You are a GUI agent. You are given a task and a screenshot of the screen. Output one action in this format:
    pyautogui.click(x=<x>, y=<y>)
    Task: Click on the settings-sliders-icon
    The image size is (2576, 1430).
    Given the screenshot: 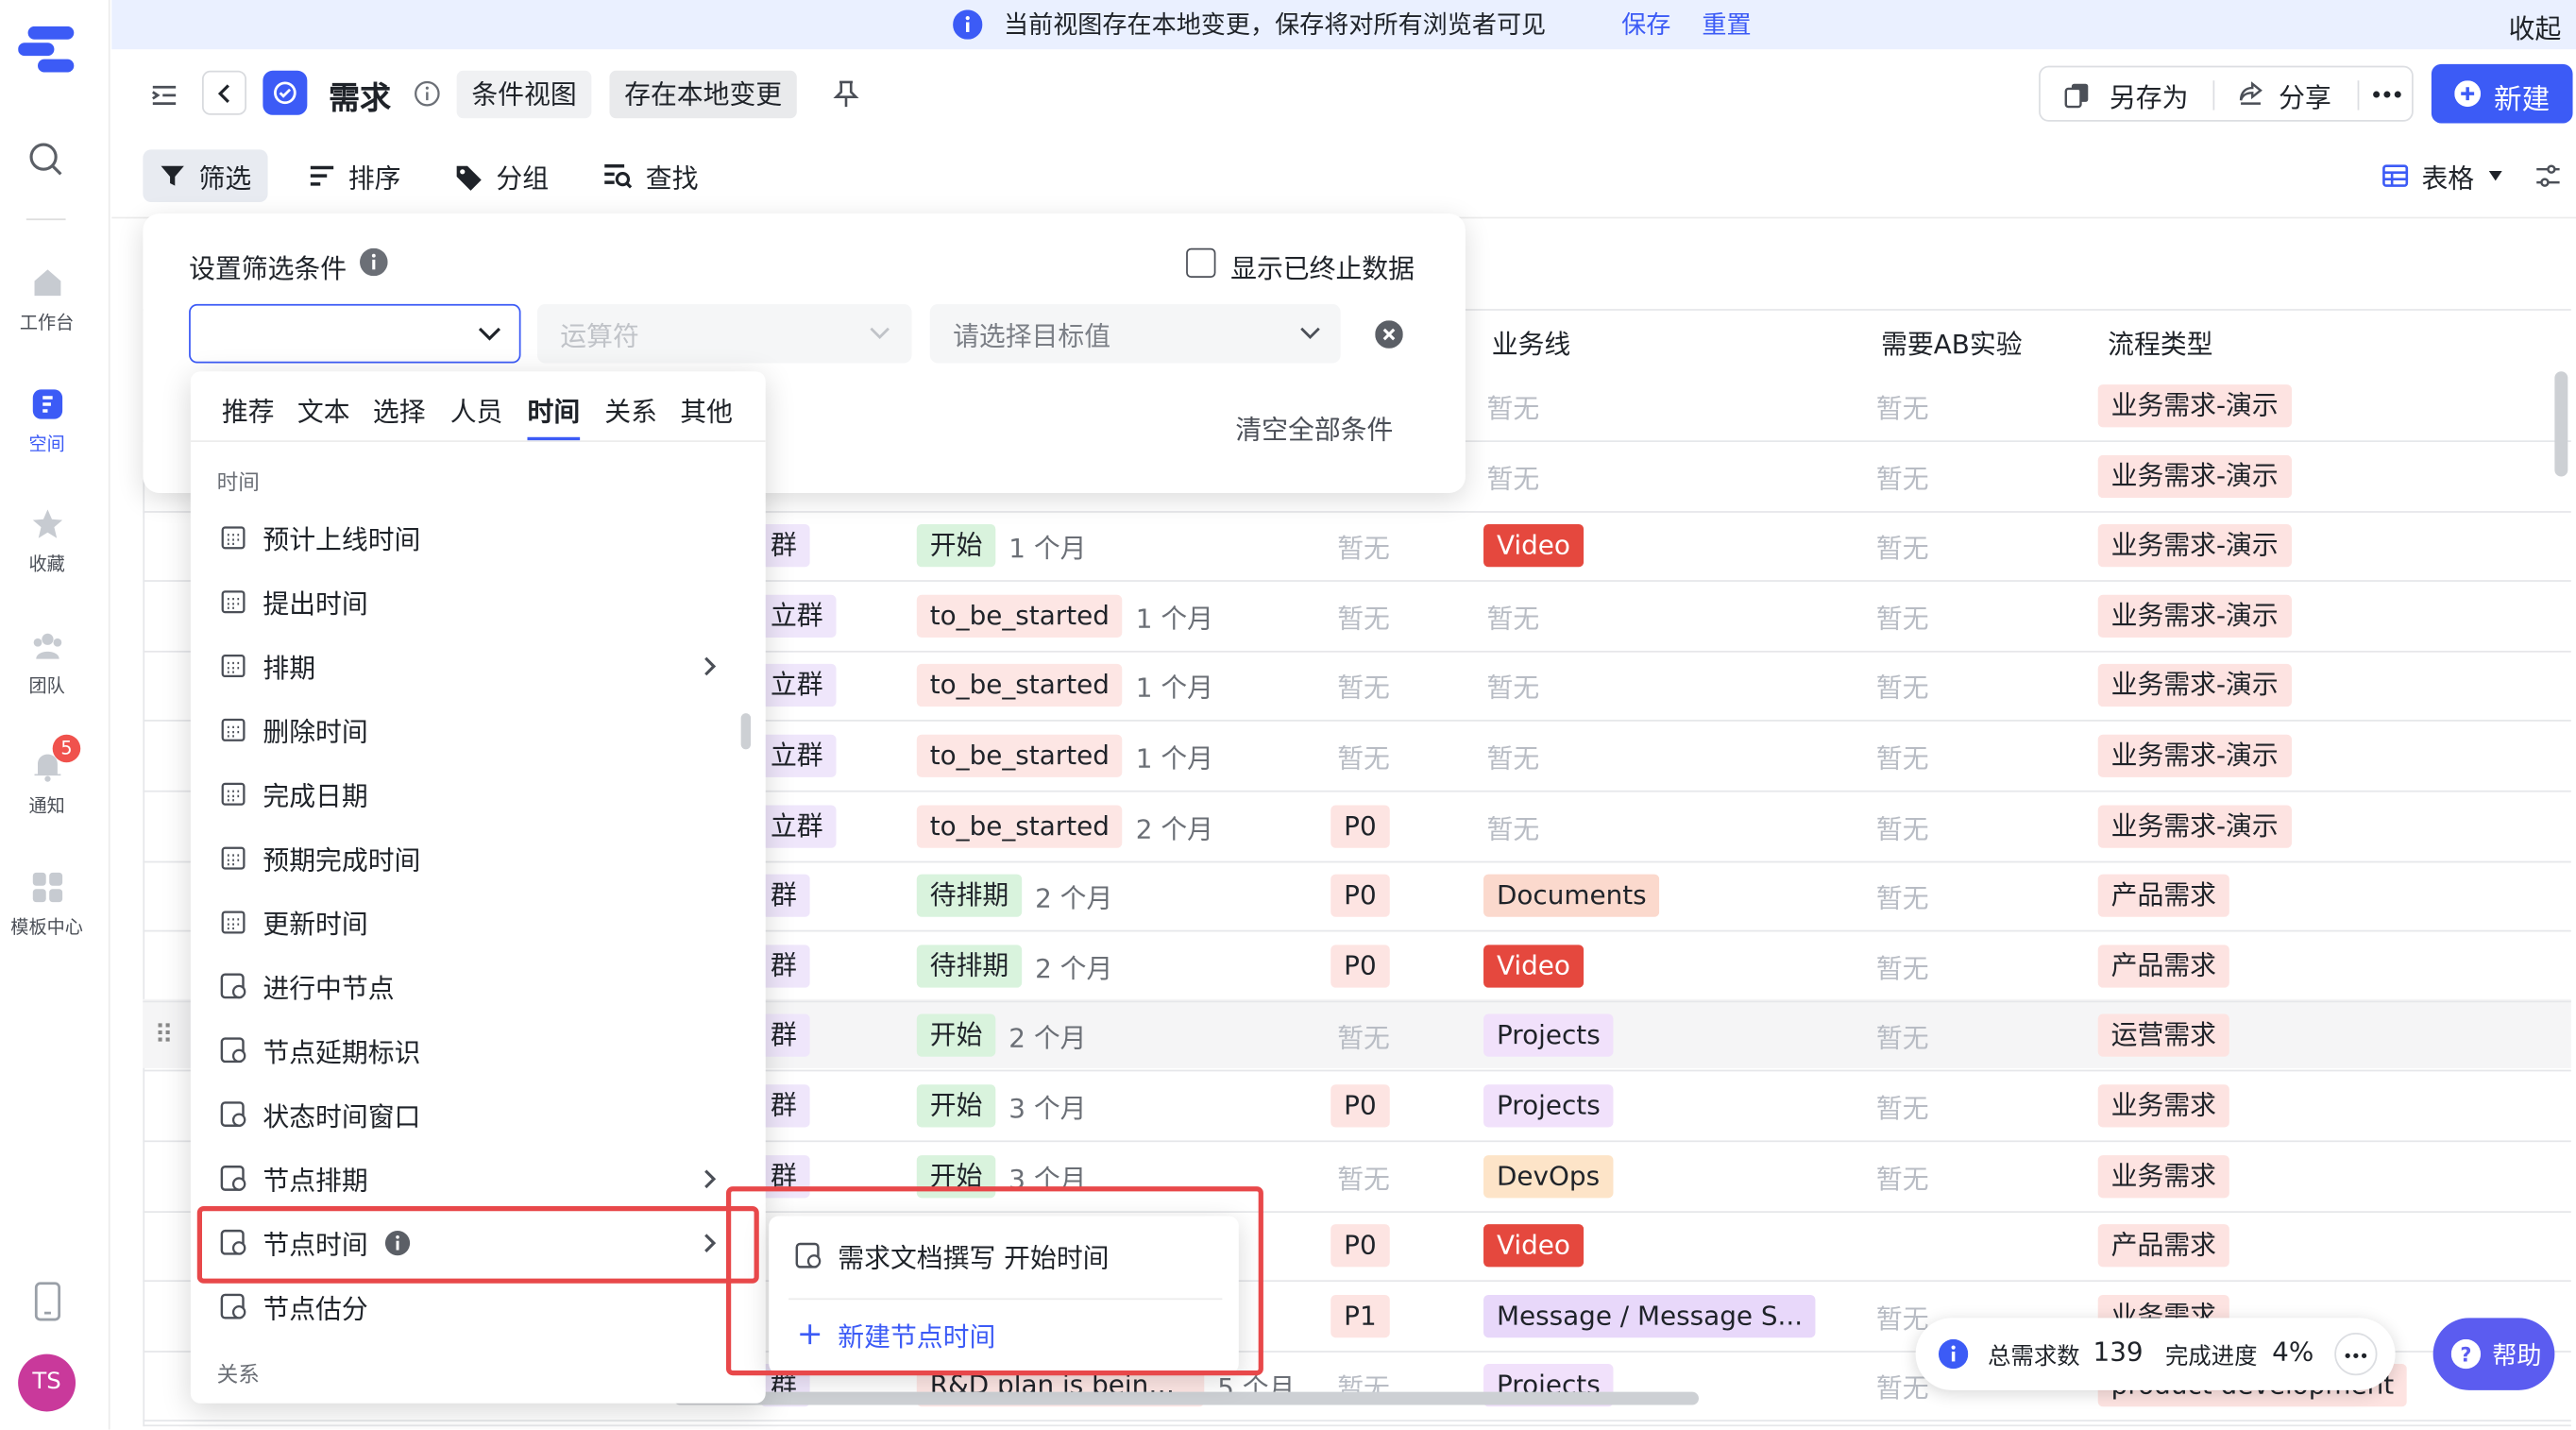 What is the action you would take?
    pyautogui.click(x=2548, y=175)
    